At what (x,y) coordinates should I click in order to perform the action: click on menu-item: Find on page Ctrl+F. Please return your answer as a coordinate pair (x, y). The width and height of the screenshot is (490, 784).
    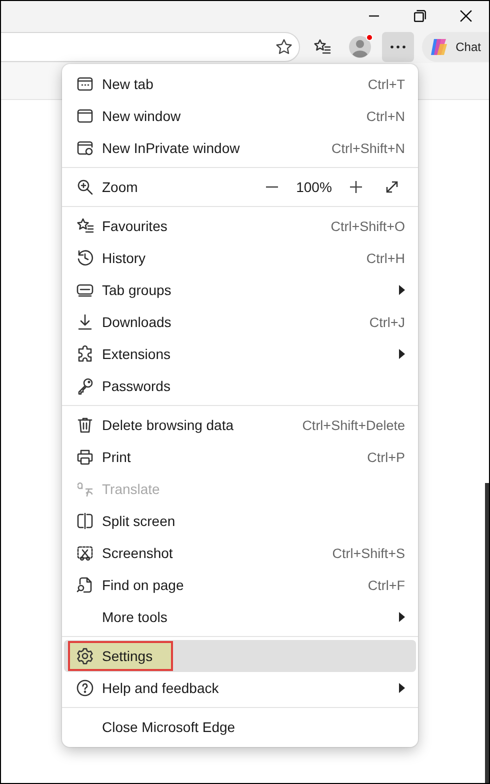
    Looking at the image, I should click on (240, 585).